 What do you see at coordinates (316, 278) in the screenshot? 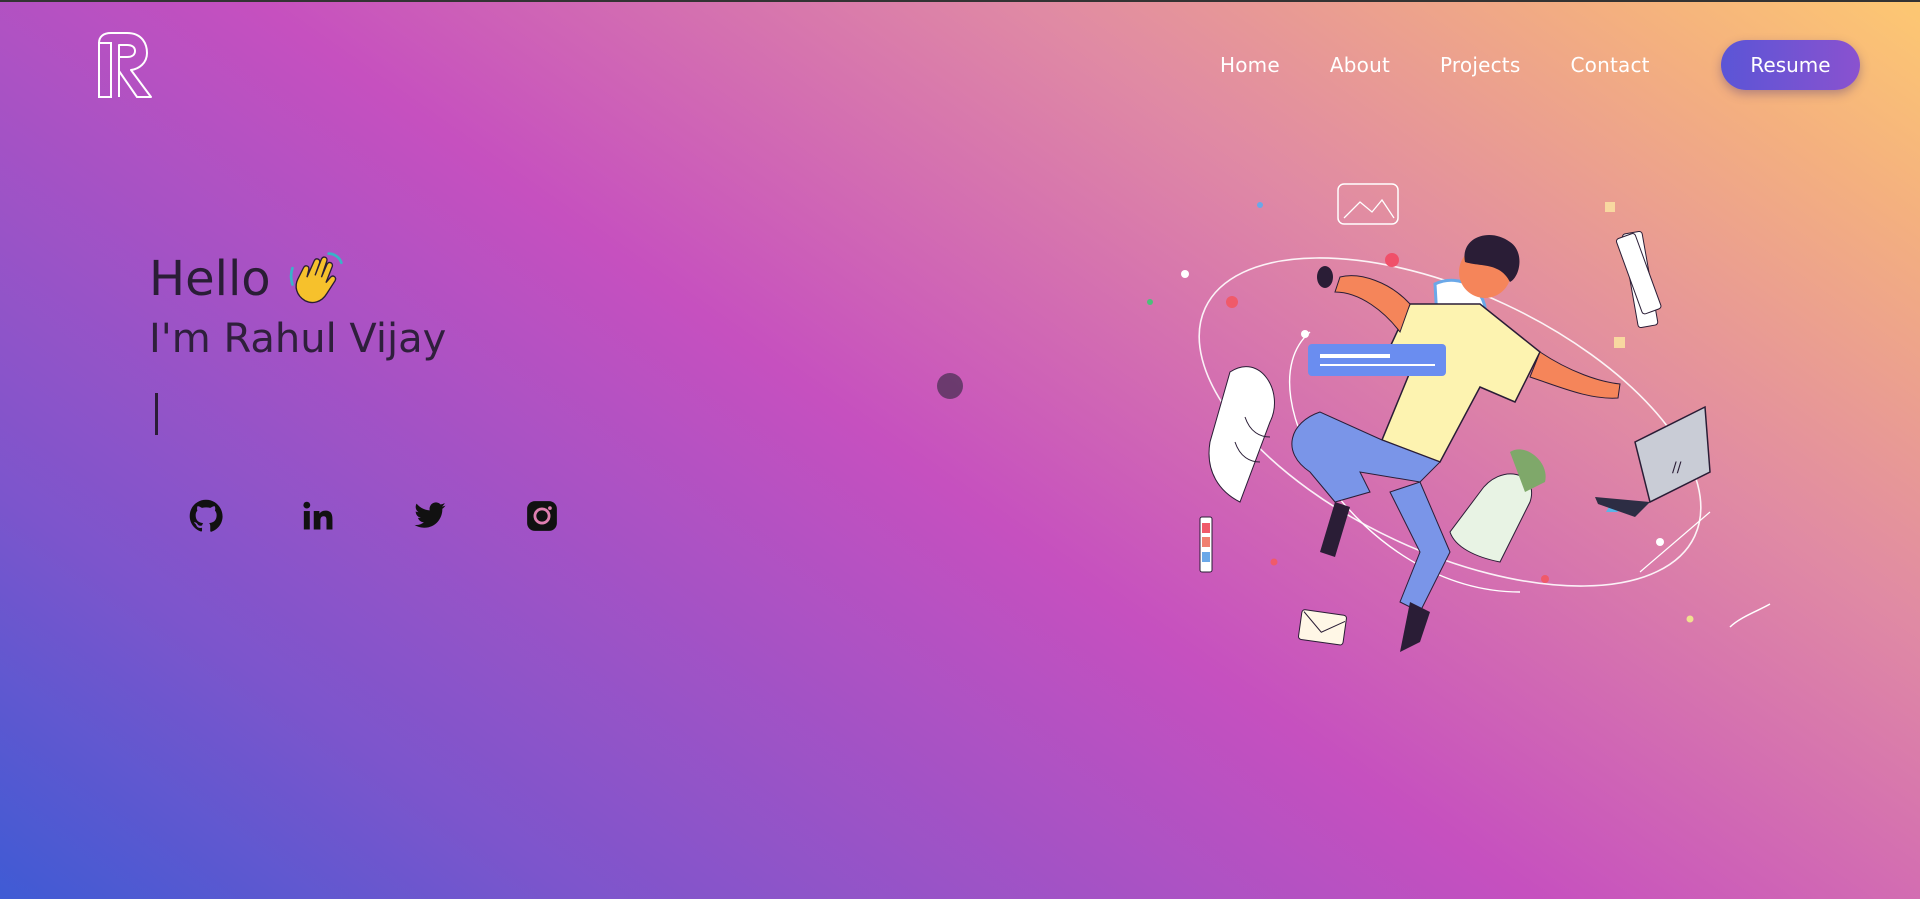
I see `waving-hand-icon` at bounding box center [316, 278].